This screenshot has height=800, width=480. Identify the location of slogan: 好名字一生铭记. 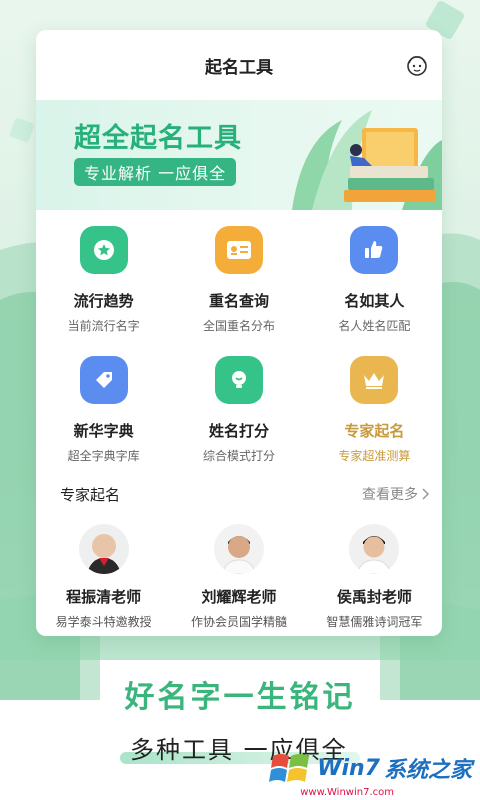
(240, 697).